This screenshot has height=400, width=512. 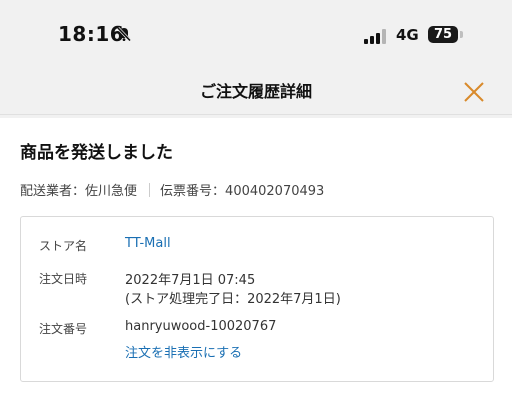 I want to click on battery-level: 75, so click(x=443, y=34).